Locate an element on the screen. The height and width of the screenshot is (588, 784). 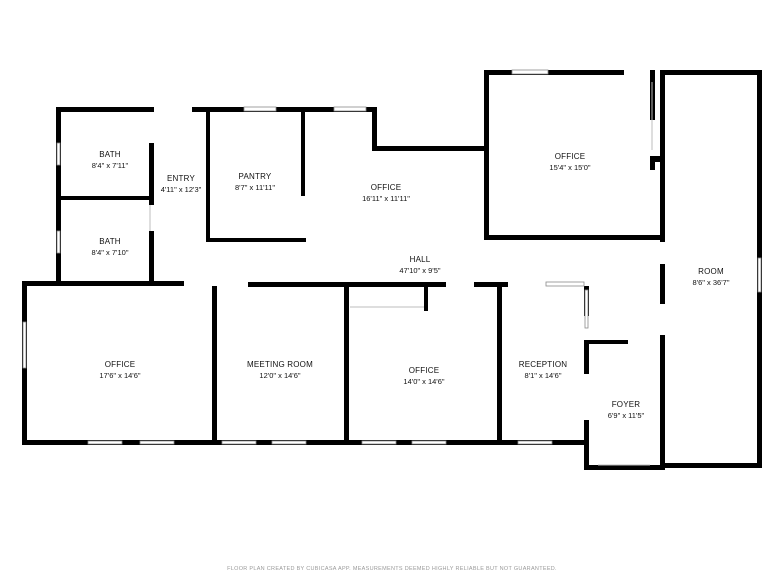
room-dimensions: 16'11" x 11'11" is located at coordinates (386, 198).